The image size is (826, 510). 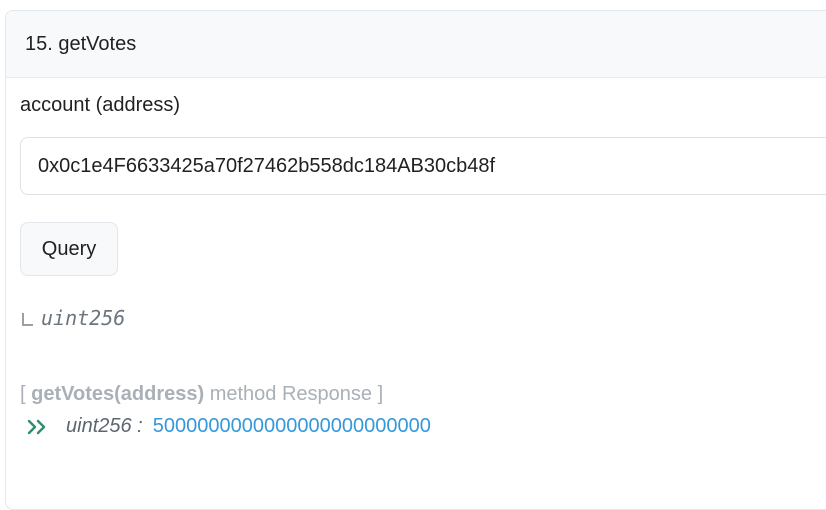 I want to click on return-type: uint256, so click(x=83, y=318).